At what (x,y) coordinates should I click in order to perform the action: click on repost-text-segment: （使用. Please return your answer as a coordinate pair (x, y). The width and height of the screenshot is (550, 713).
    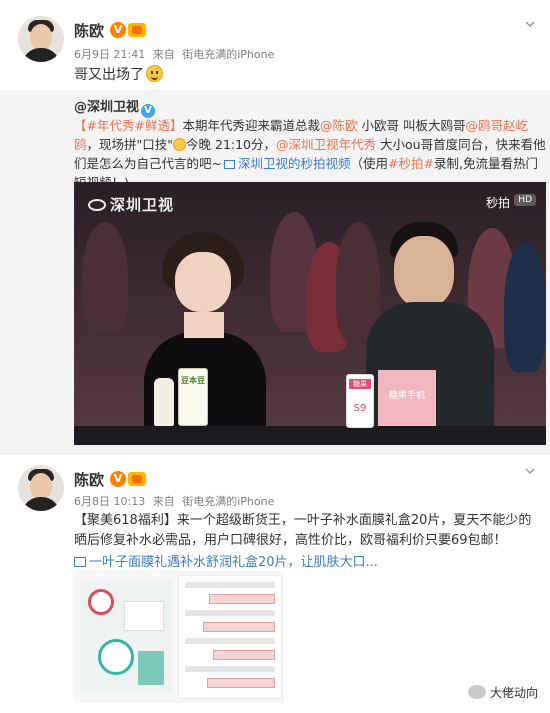
    Looking at the image, I should click on (369, 163).